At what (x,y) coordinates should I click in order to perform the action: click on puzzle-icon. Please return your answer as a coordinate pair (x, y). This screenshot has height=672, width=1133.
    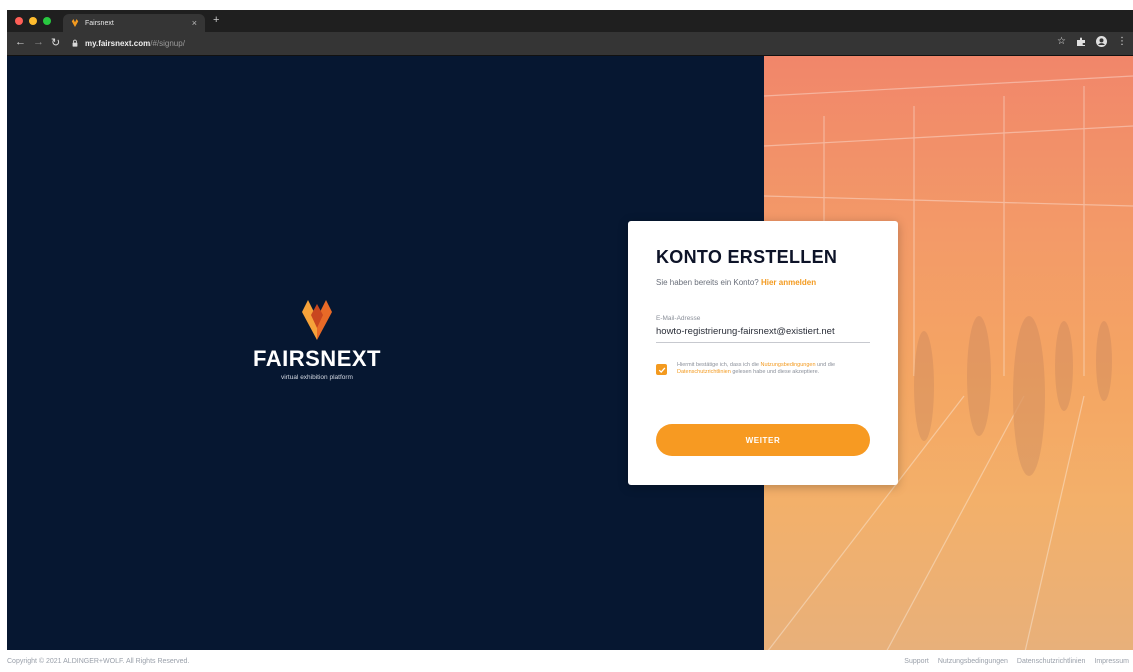
    Looking at the image, I should click on (1081, 42).